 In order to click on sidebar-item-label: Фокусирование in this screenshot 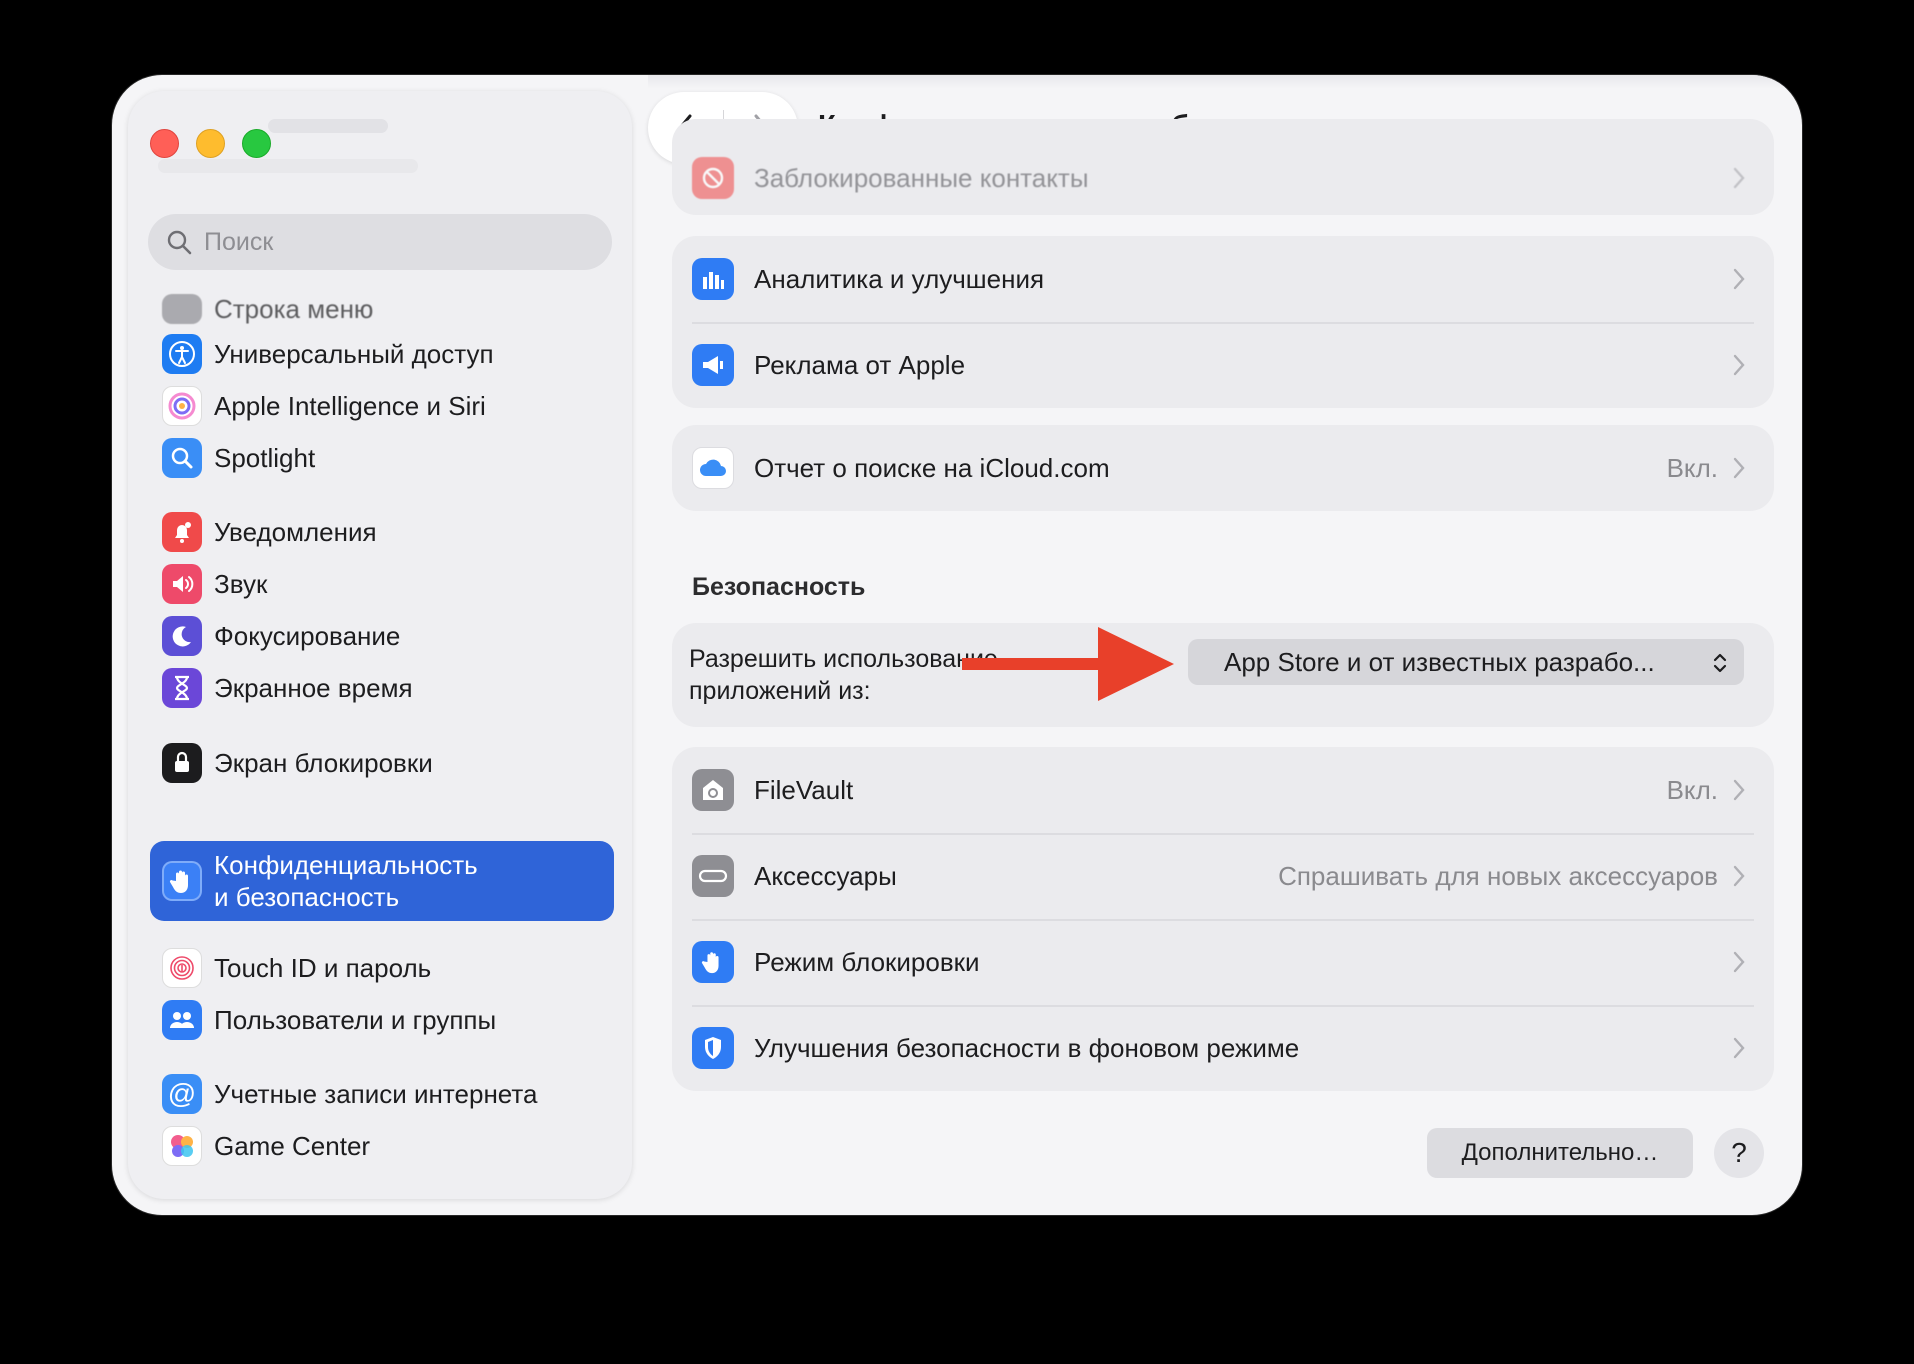, I will do `click(307, 635)`.